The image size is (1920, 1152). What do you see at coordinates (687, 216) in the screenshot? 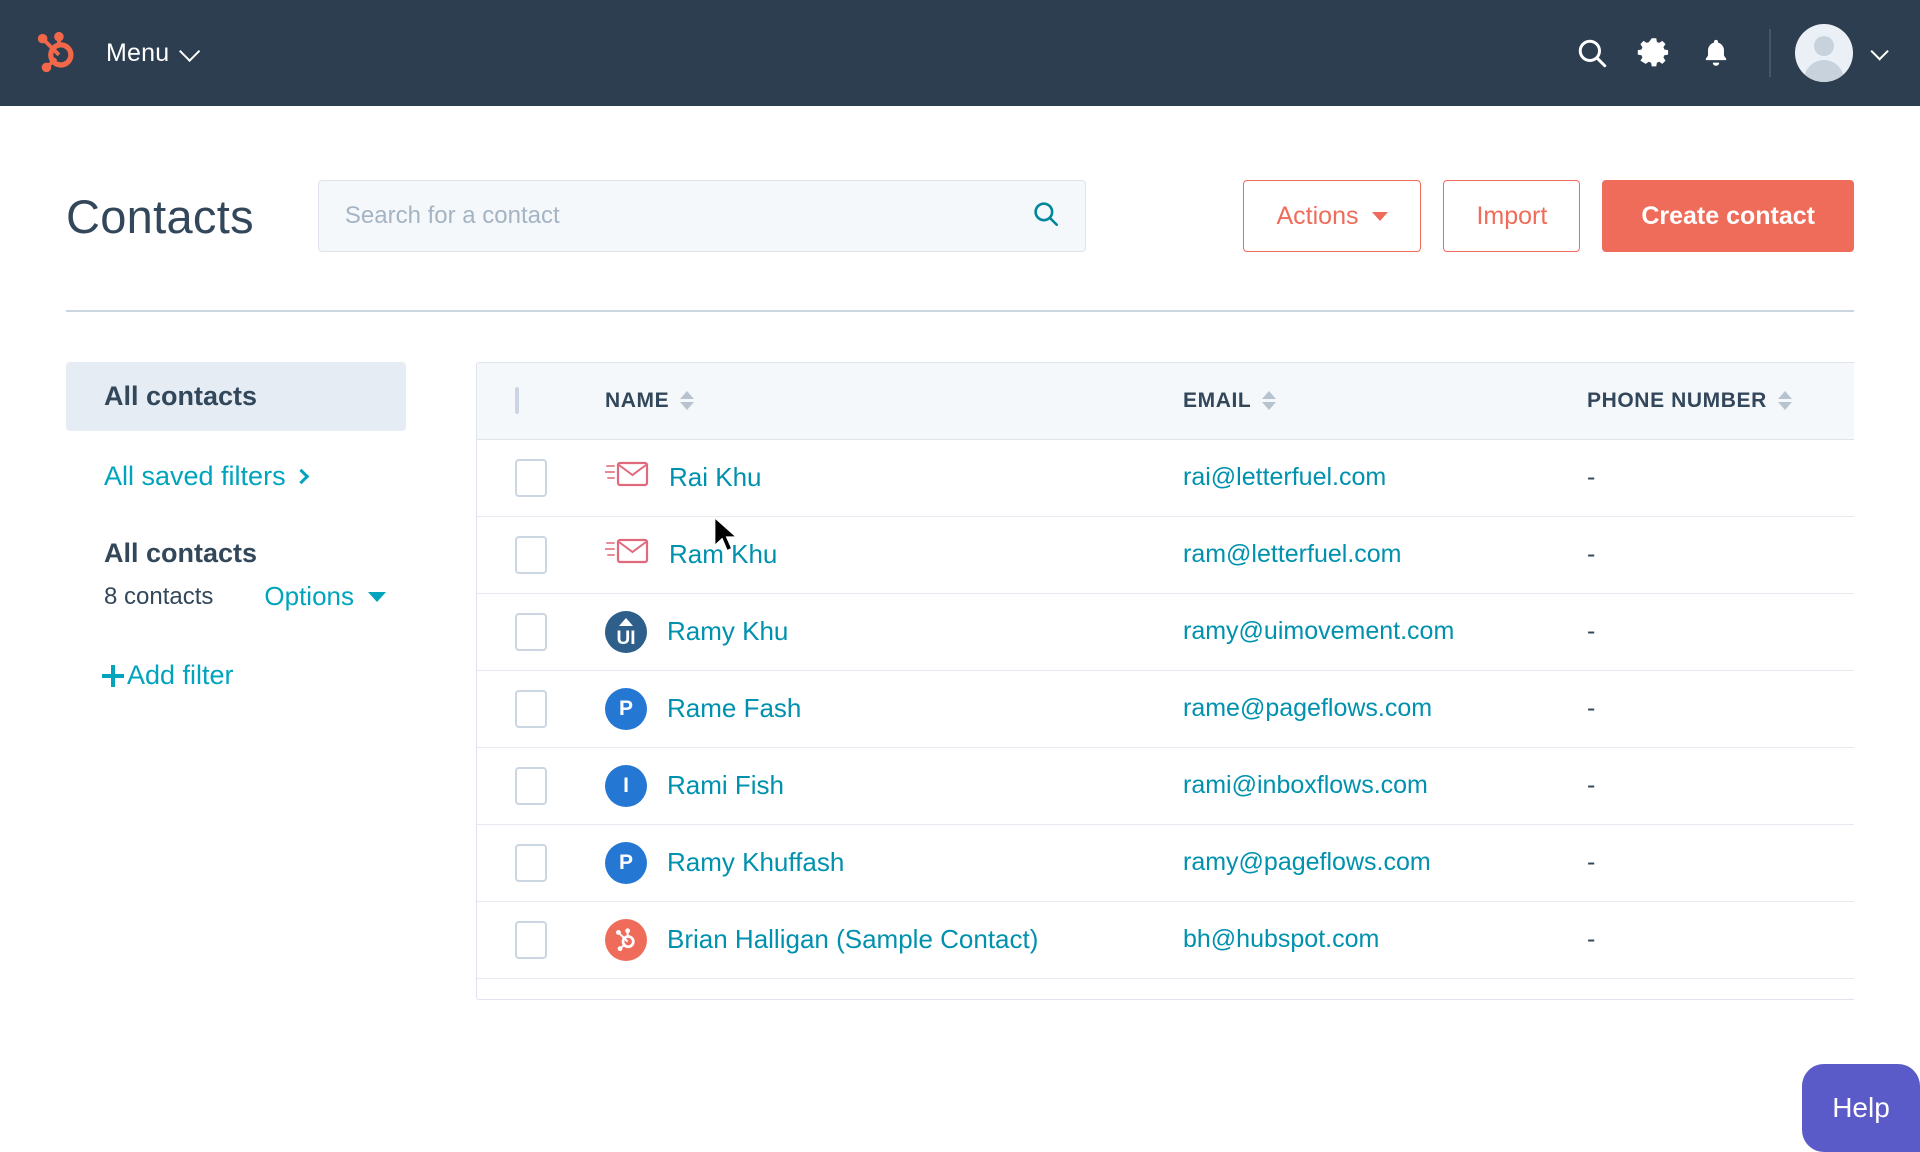
I see `search-input` at bounding box center [687, 216].